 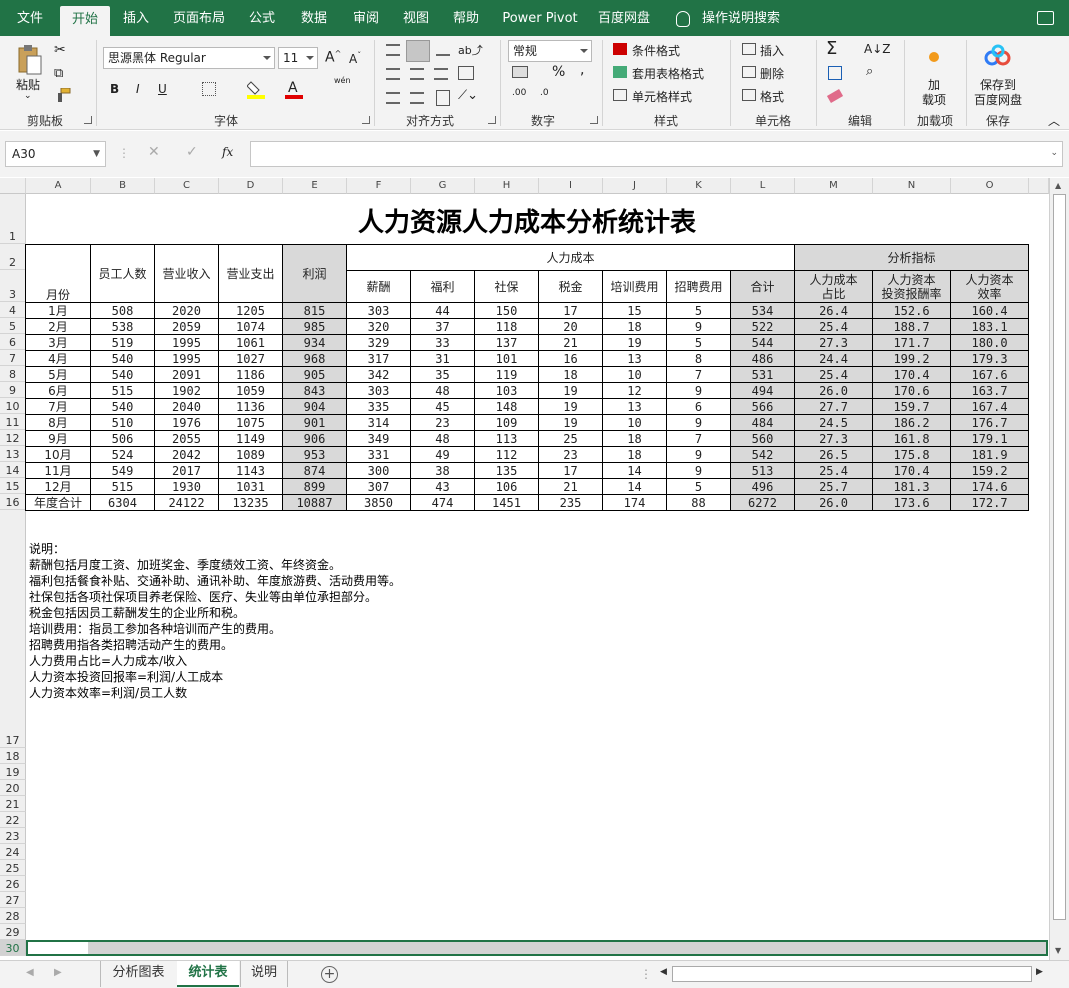 I want to click on table-cell: 6304, so click(x=122, y=502).